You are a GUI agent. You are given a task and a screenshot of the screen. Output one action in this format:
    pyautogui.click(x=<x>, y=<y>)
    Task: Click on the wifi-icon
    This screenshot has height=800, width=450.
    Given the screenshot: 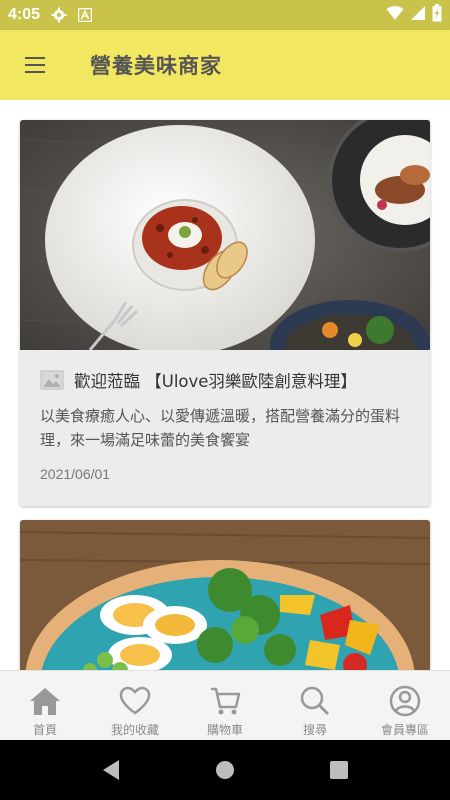 What is the action you would take?
    pyautogui.click(x=395, y=15)
    